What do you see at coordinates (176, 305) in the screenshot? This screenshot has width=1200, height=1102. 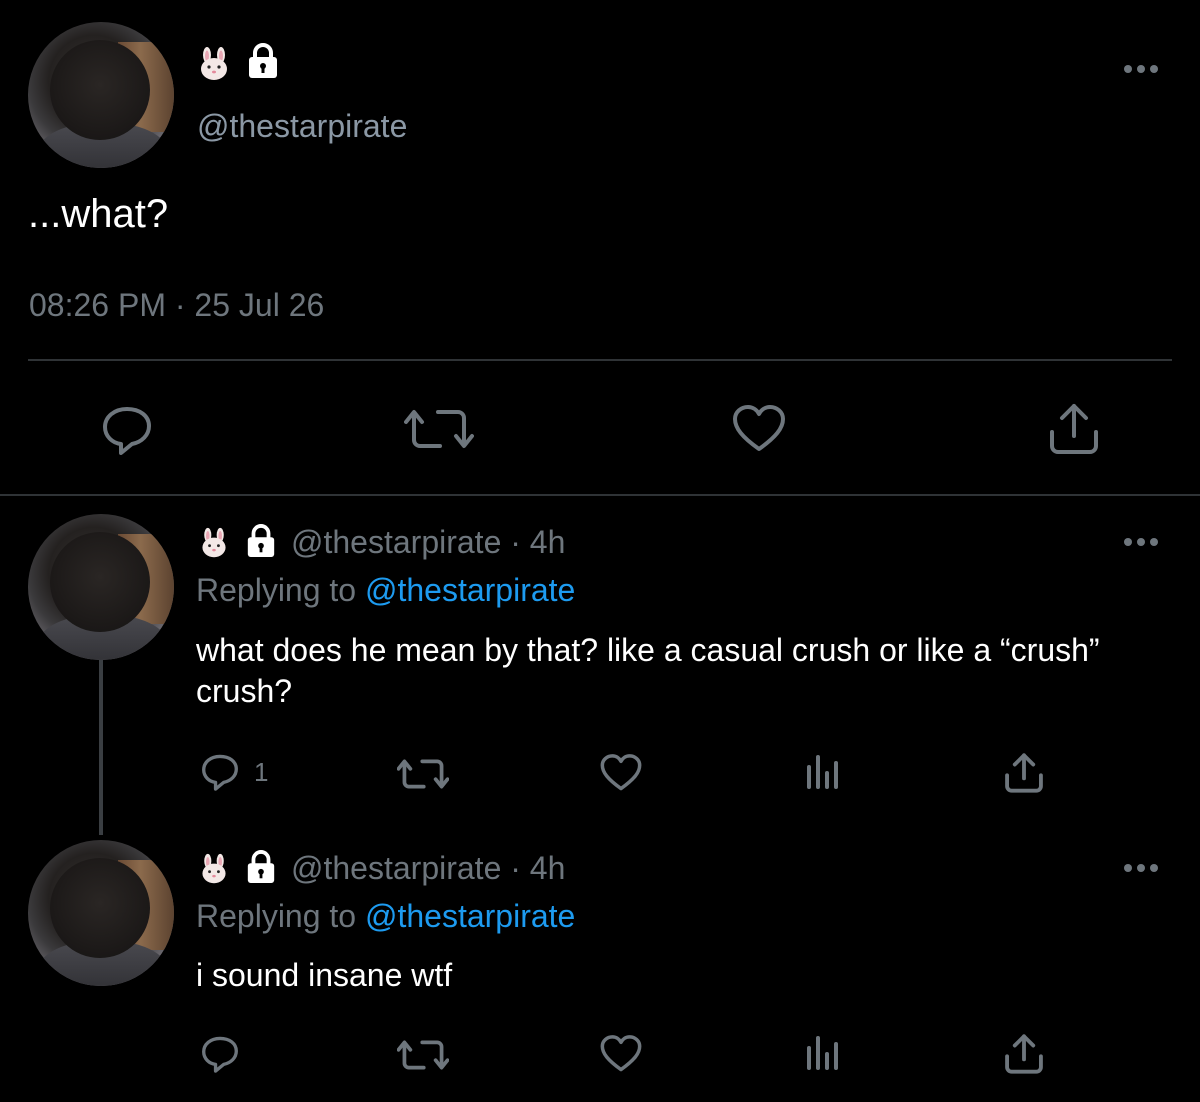 I see `tweet-timestamp: 08:26 PM · 25 Jul 26` at bounding box center [176, 305].